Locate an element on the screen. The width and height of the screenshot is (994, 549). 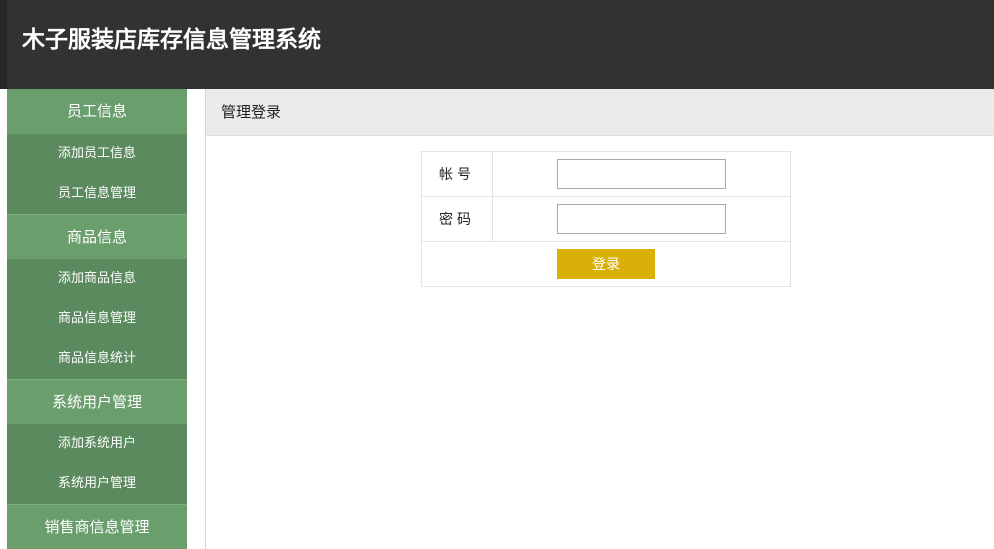
sidebar-item-manage-system-user: 系统用户管理 is located at coordinates (97, 484).